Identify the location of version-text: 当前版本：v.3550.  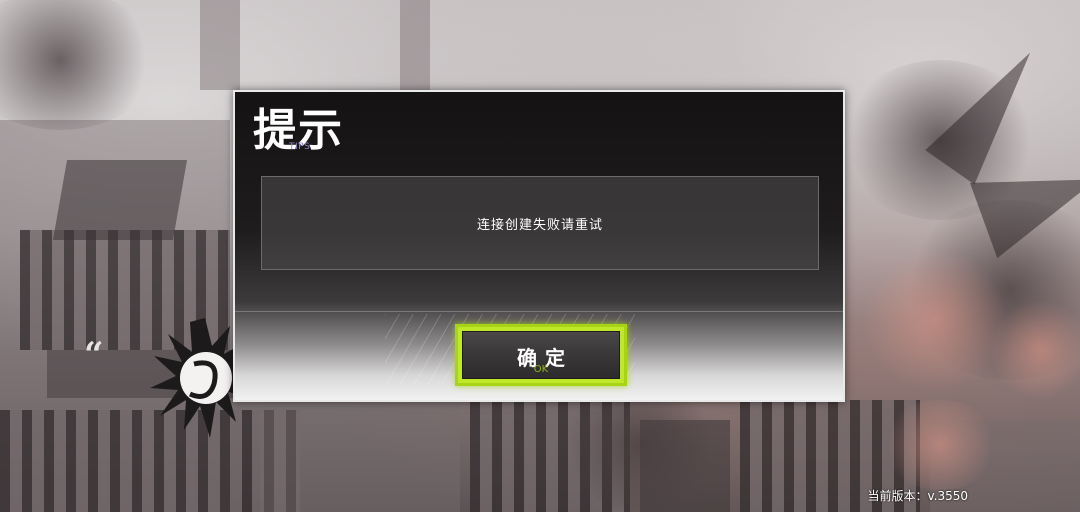
(917, 495).